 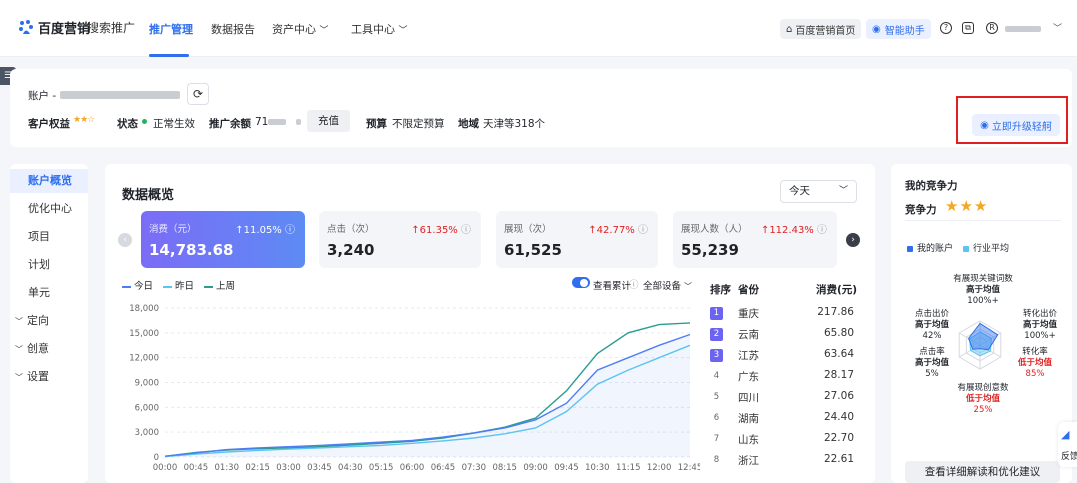 I want to click on competition-radar-chart, so click(x=980, y=345).